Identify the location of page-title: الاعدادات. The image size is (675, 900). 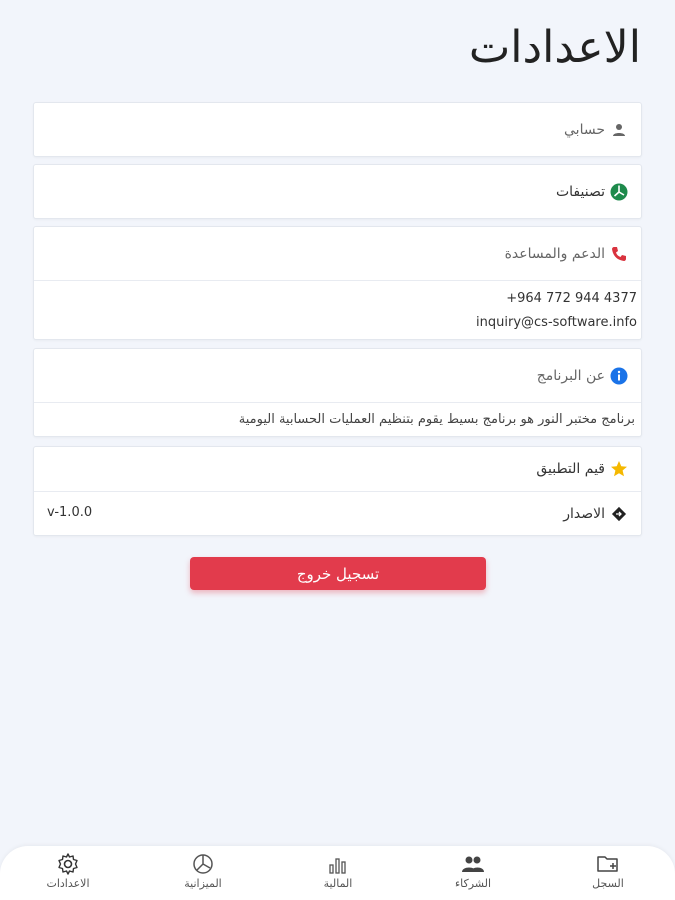
(554, 47).